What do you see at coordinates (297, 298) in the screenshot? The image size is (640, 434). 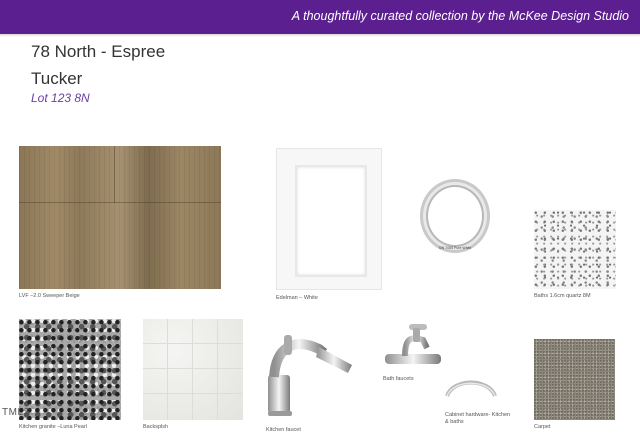 I see `cabinet-caption: Edelman – White` at bounding box center [297, 298].